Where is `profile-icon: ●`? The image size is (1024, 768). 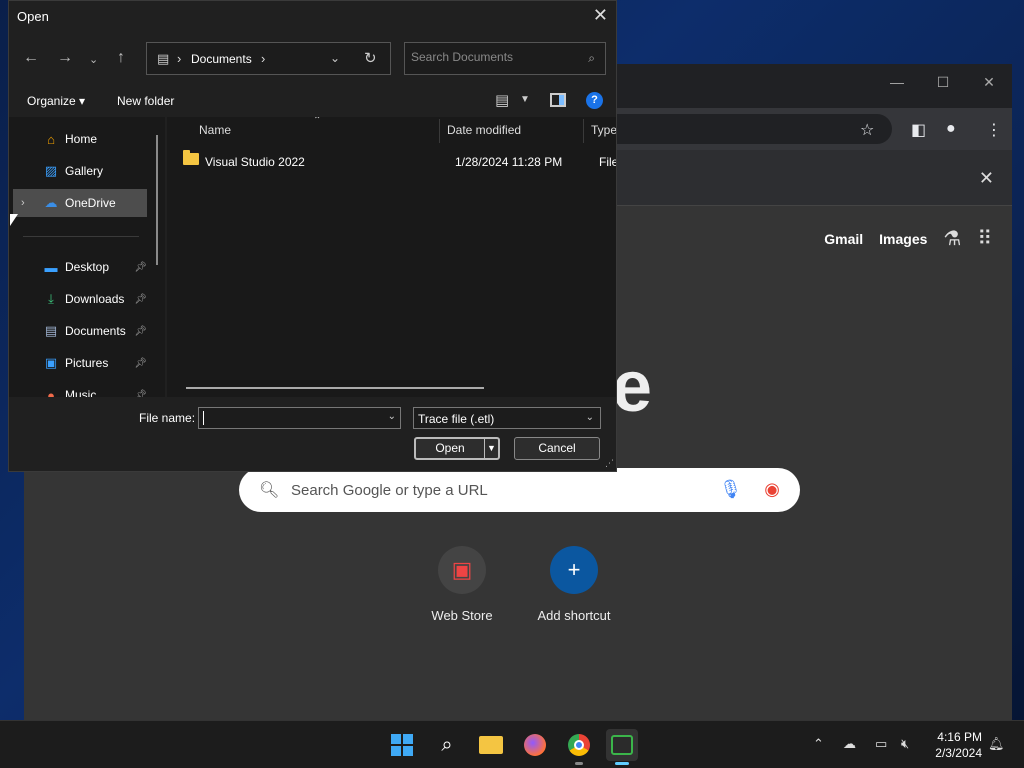 profile-icon: ● is located at coordinates (951, 129).